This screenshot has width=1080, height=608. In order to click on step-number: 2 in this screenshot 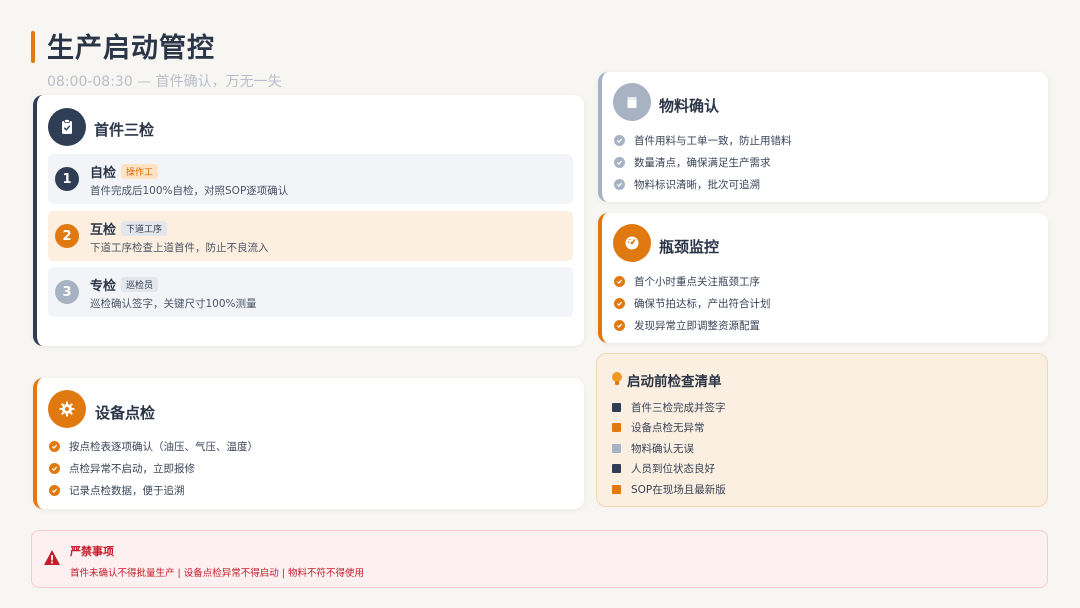, I will do `click(67, 236)`.